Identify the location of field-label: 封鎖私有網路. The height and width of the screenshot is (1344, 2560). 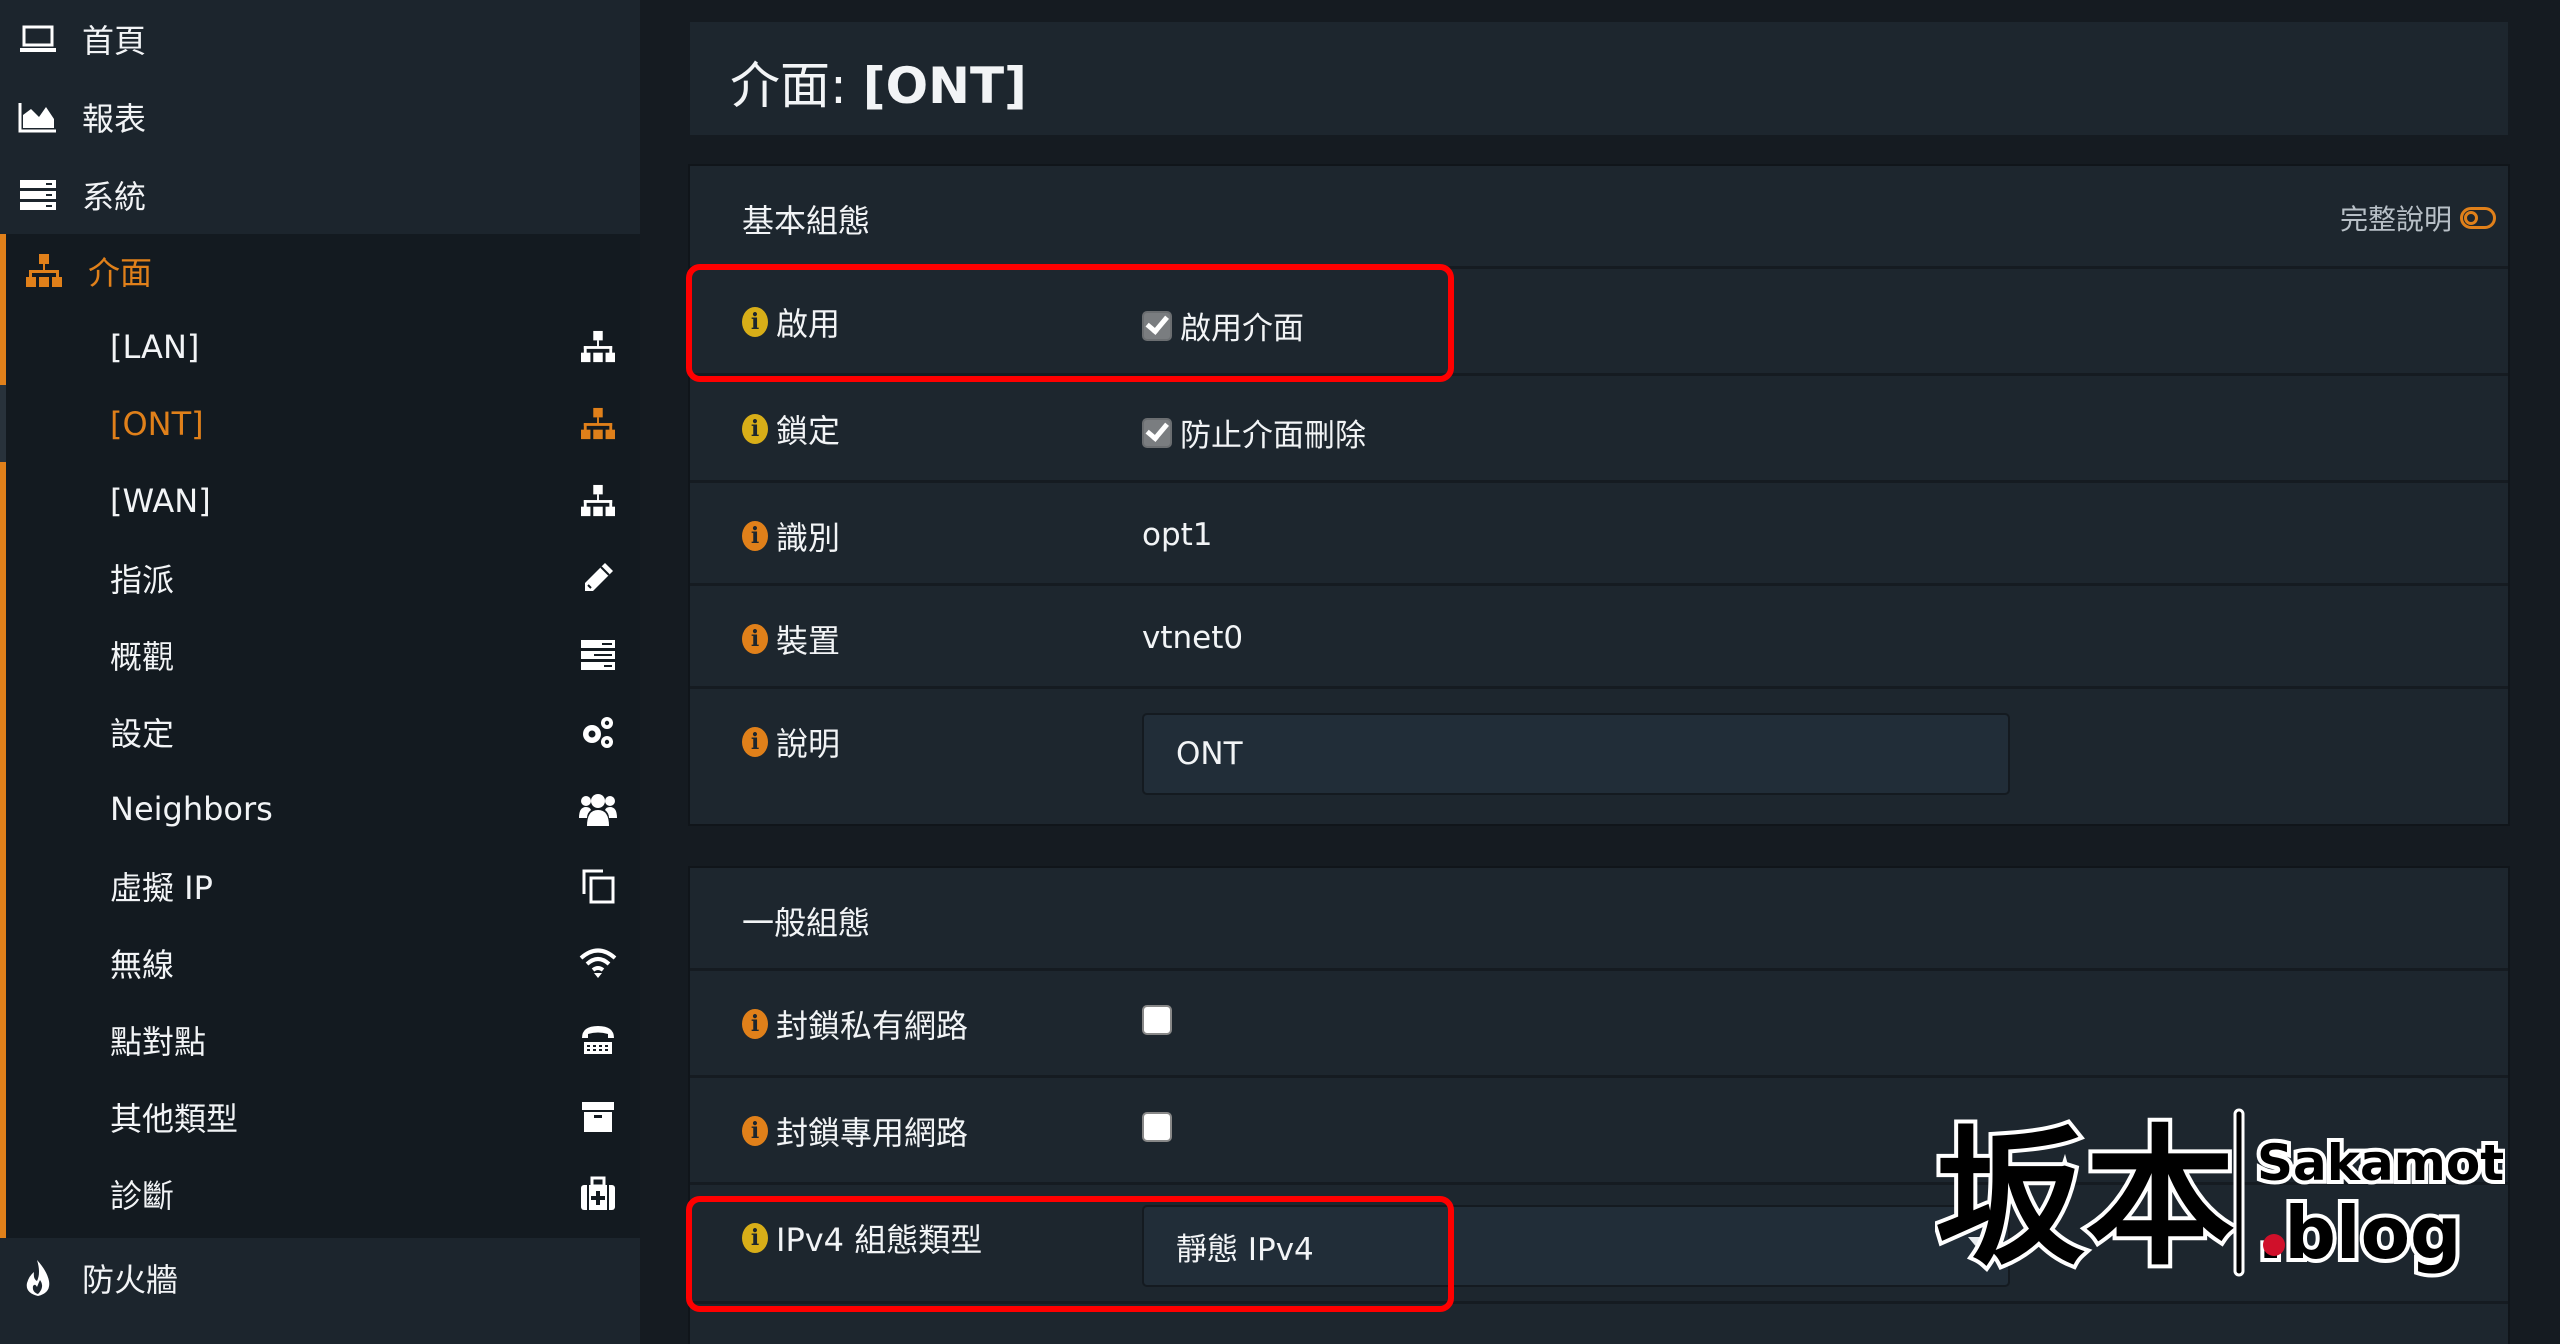
(872, 1026).